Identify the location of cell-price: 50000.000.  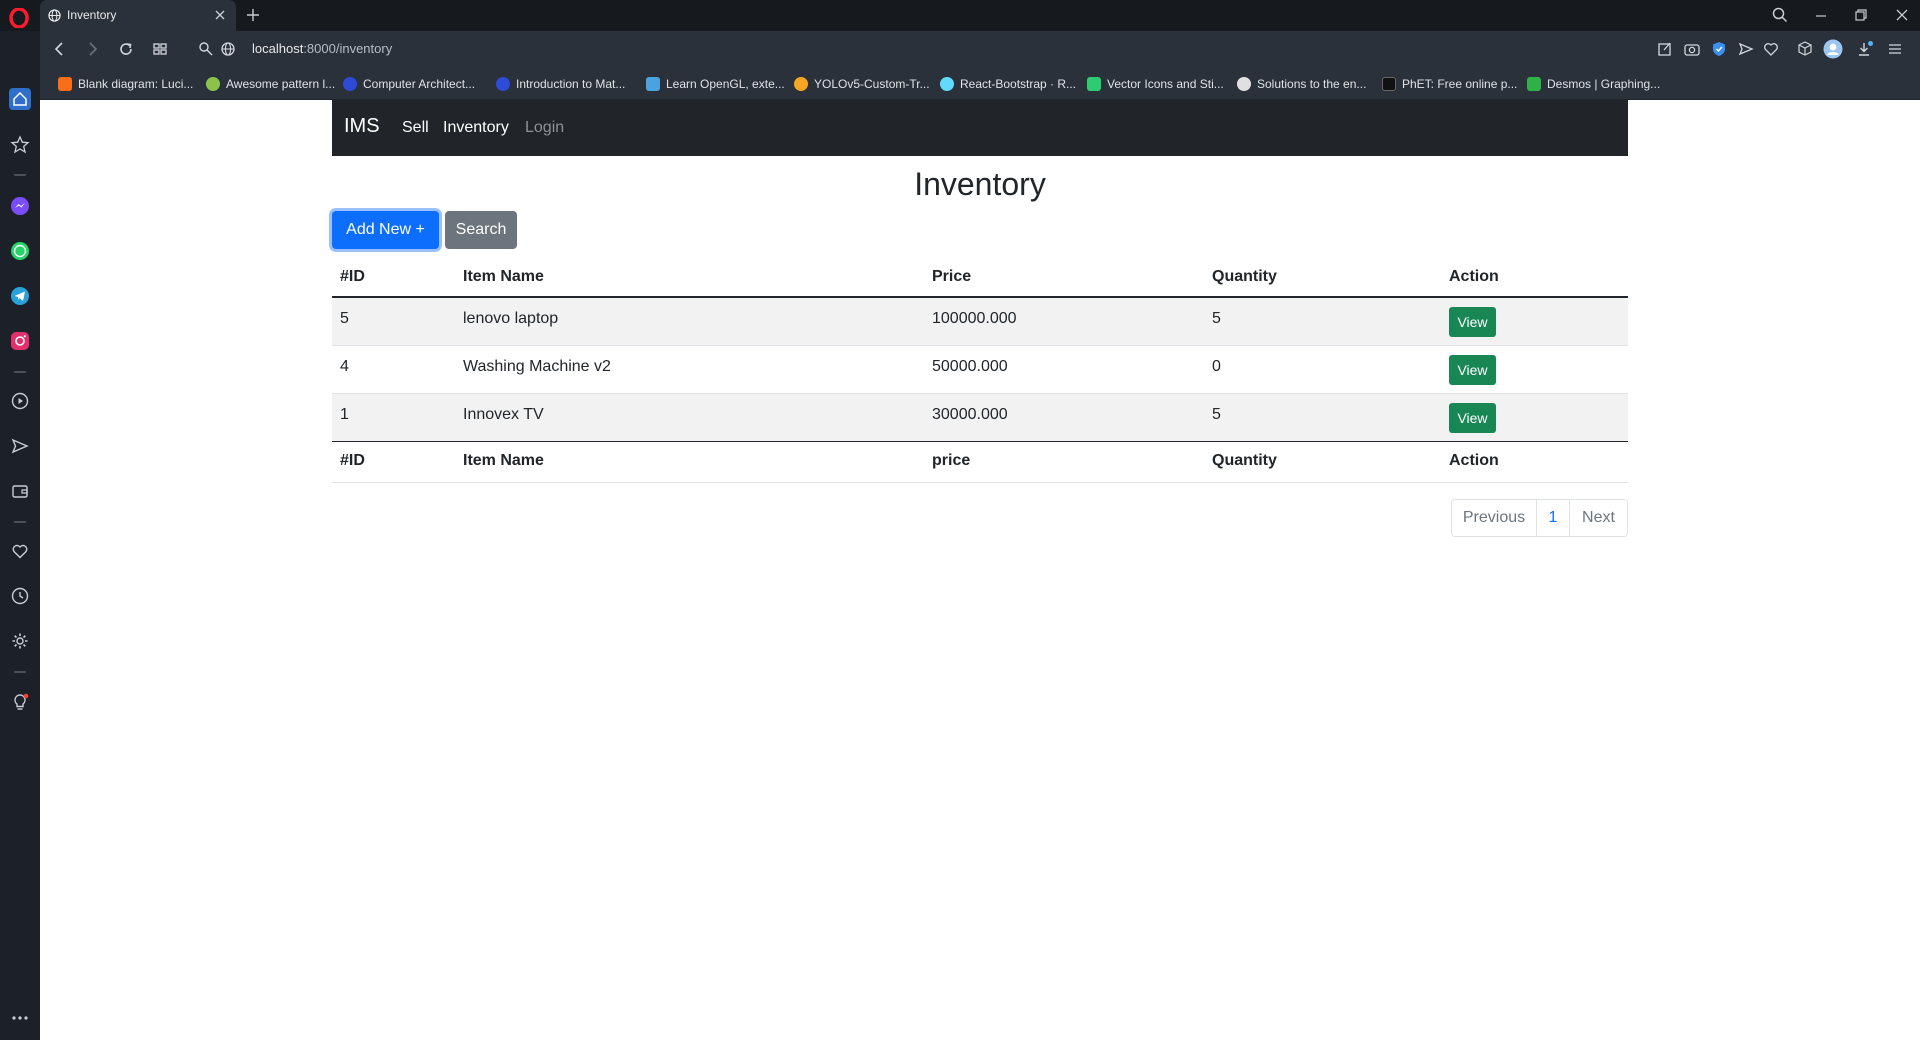
(970, 366).